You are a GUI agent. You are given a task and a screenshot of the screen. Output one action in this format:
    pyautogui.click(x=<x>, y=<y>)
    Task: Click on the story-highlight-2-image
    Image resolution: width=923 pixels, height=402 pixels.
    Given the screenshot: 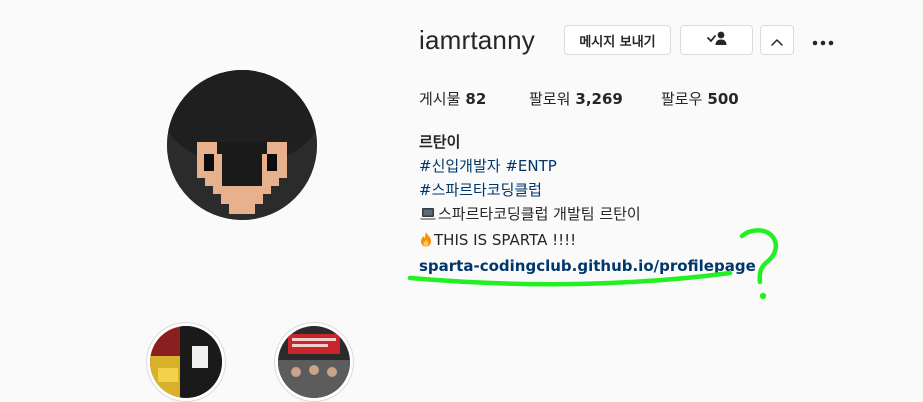 What is the action you would take?
    pyautogui.click(x=314, y=362)
    